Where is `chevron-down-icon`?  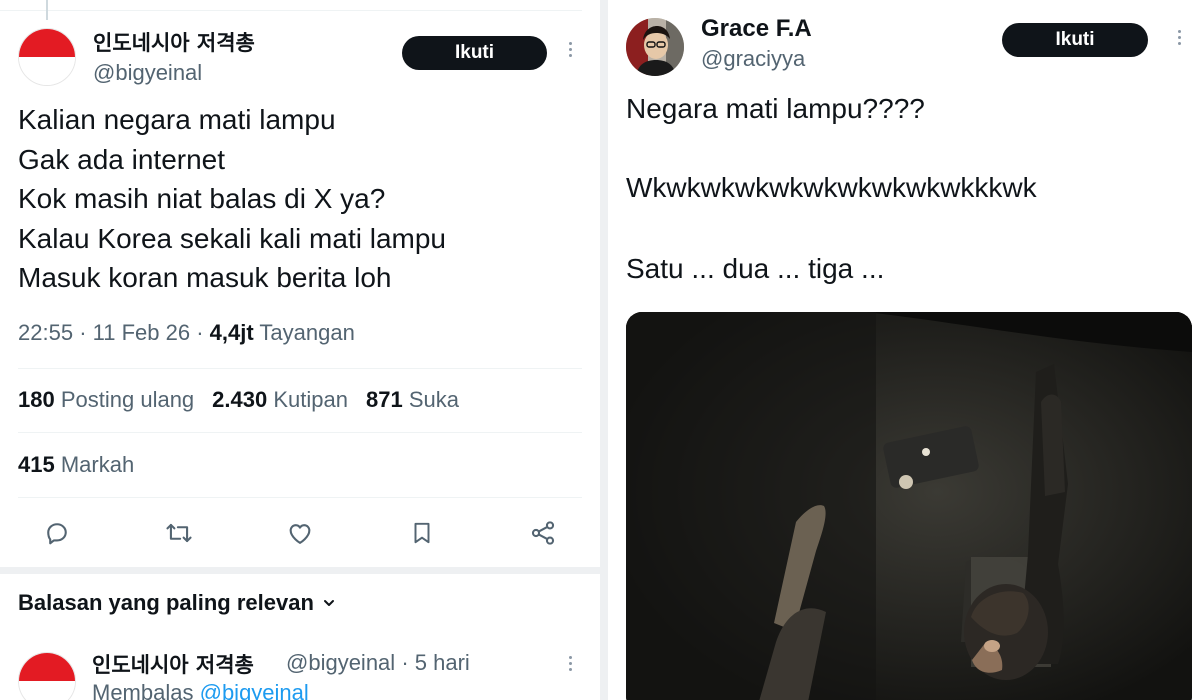 chevron-down-icon is located at coordinates (329, 603).